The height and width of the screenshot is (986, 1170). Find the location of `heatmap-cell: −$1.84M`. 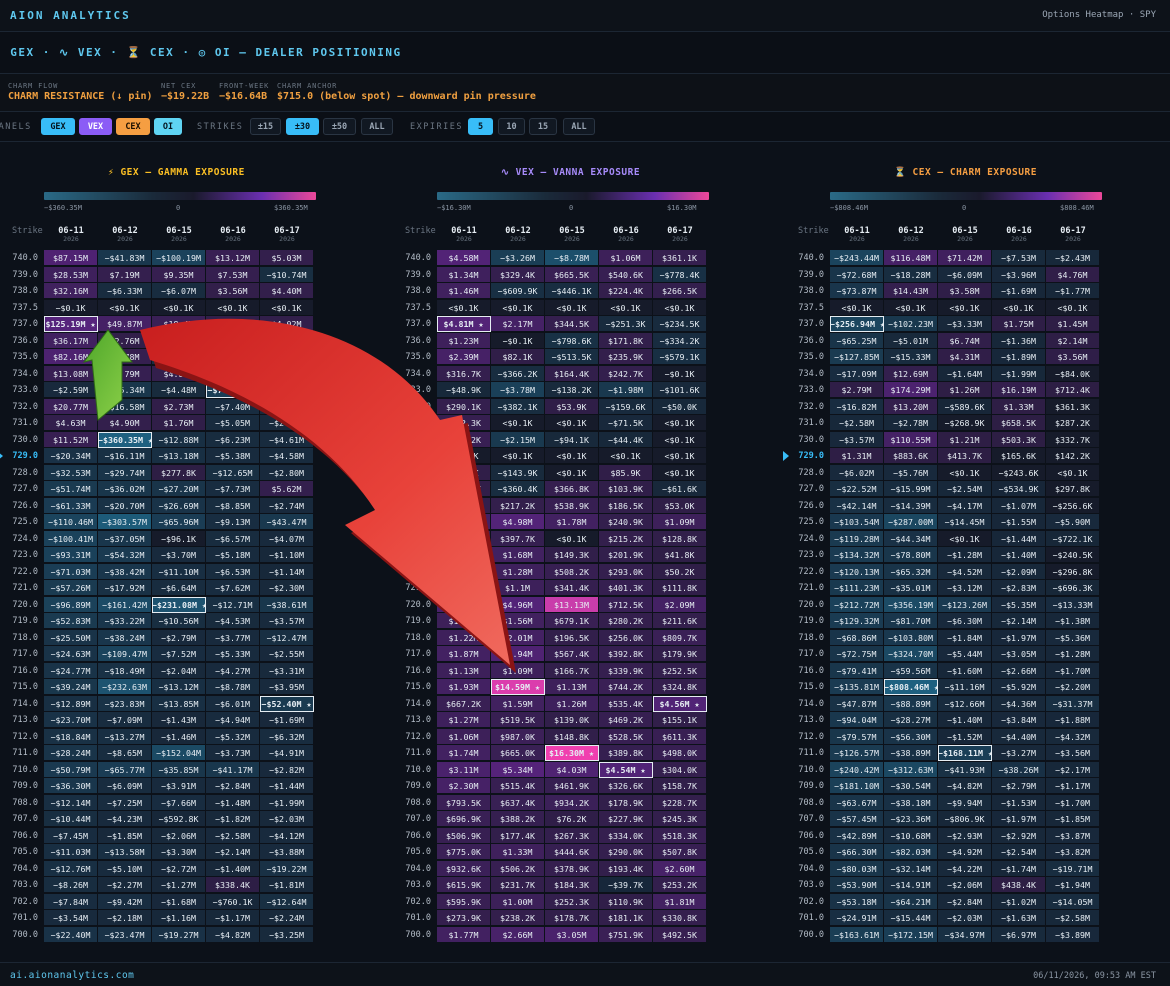

heatmap-cell: −$1.84M is located at coordinates (965, 637).